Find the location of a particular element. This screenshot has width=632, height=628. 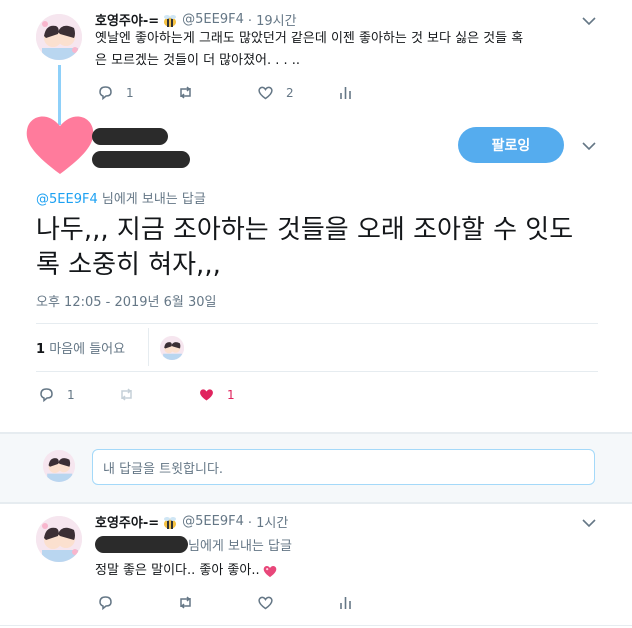

reply-input-placeholder: 내 답글을 트윗합니다. is located at coordinates (163, 469).